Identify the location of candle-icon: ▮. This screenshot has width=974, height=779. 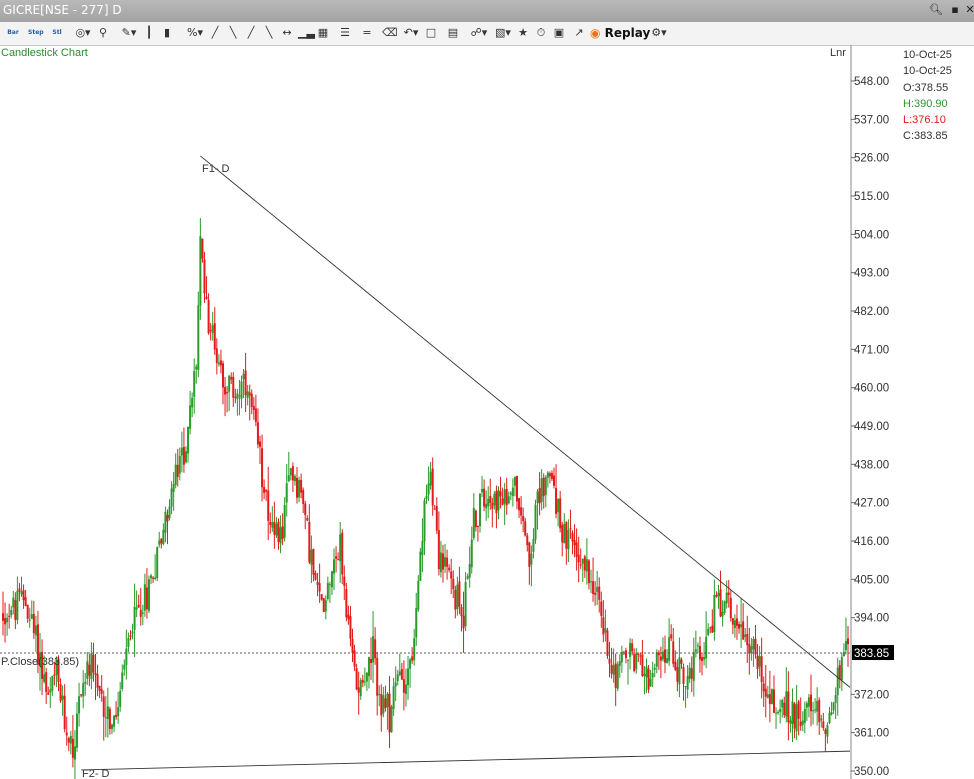
(167, 33).